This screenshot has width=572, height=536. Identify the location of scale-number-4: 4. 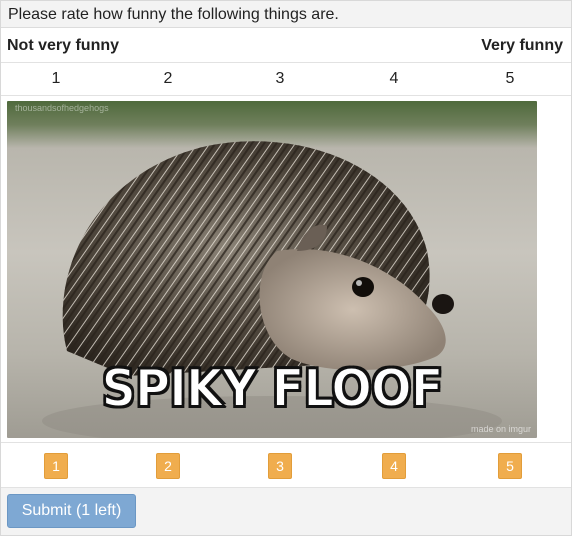
(394, 78).